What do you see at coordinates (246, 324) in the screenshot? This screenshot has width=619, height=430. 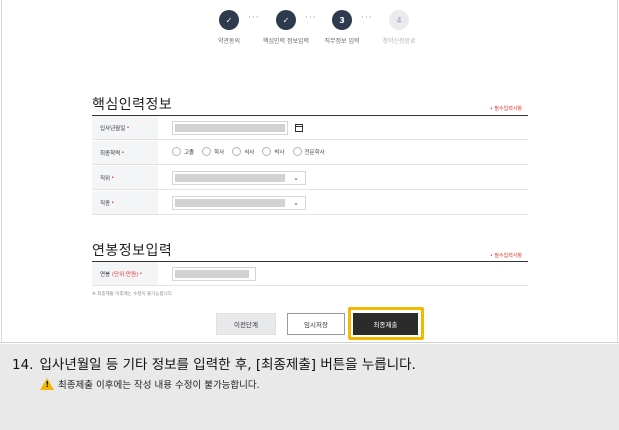 I see `previous-step-button: 이전단계` at bounding box center [246, 324].